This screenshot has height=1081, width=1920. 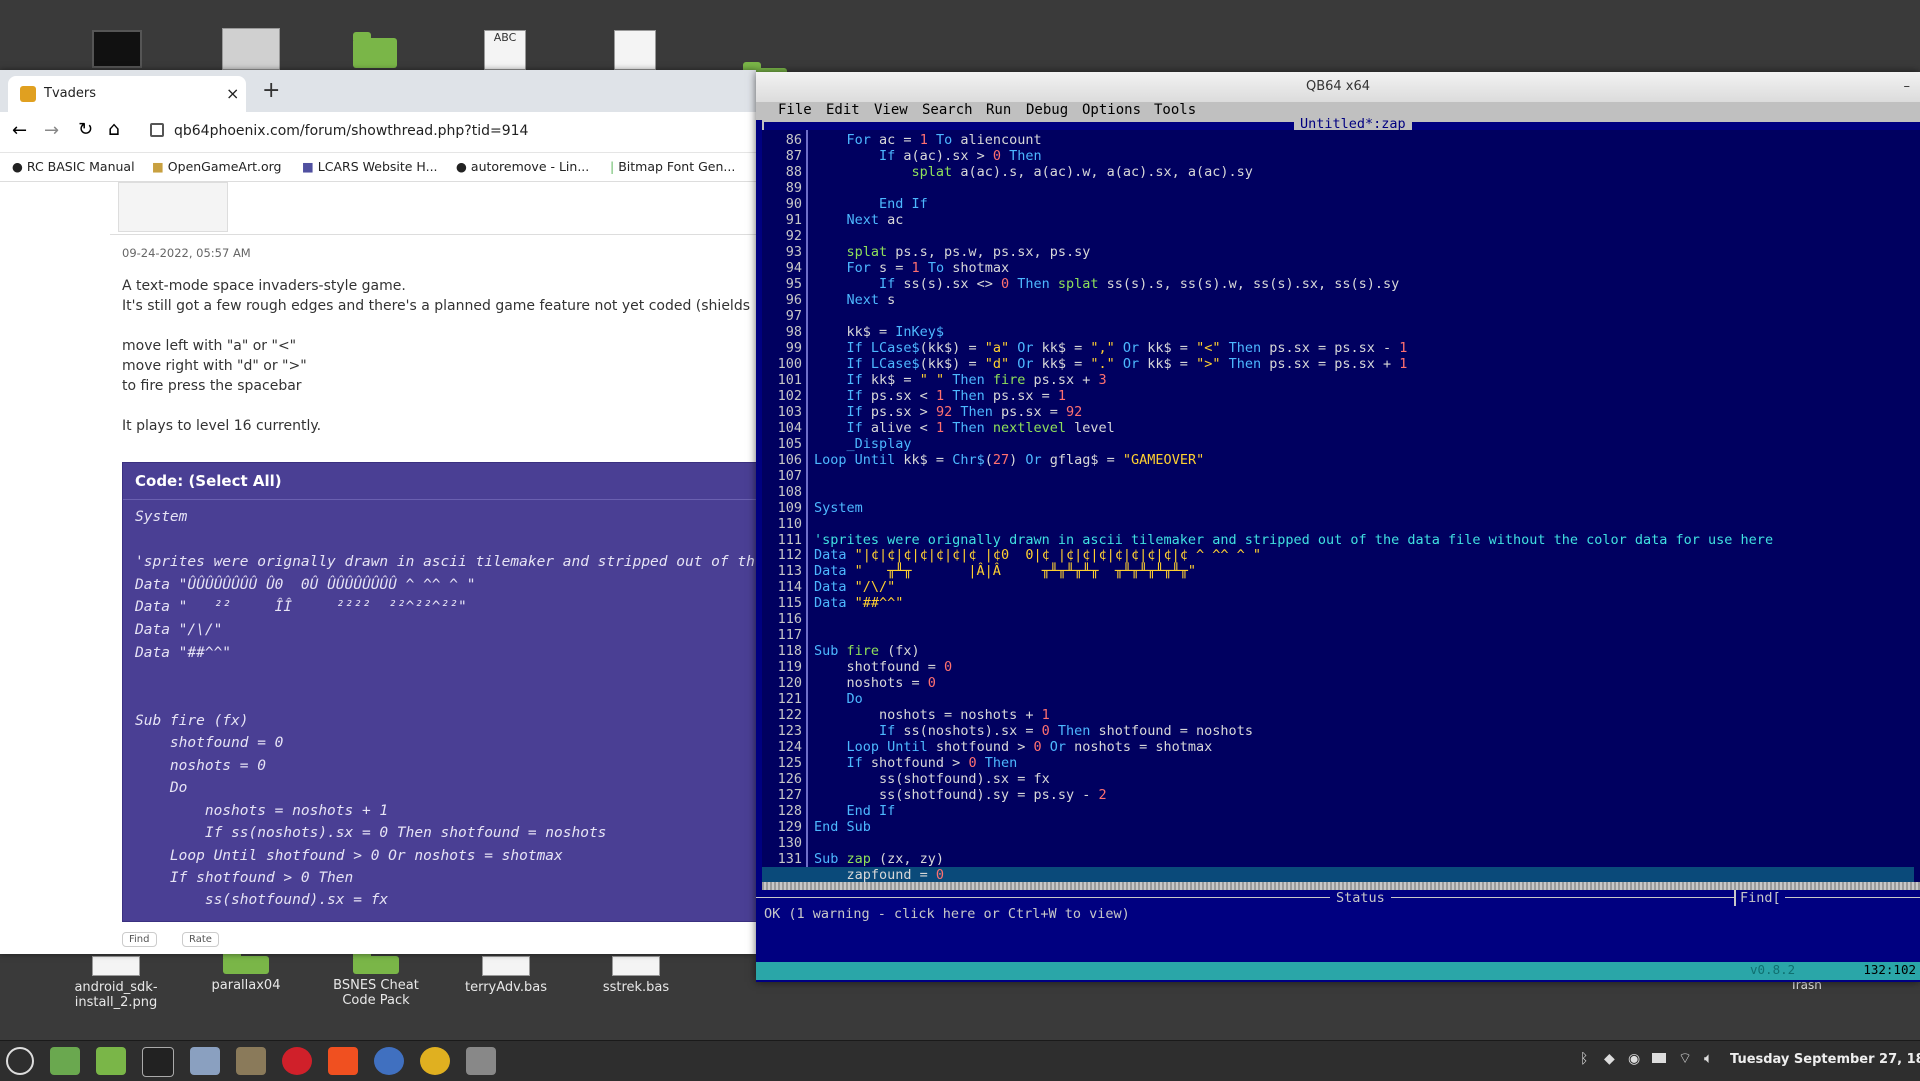 What do you see at coordinates (1759, 898) in the screenshot?
I see `find-field: Find[` at bounding box center [1759, 898].